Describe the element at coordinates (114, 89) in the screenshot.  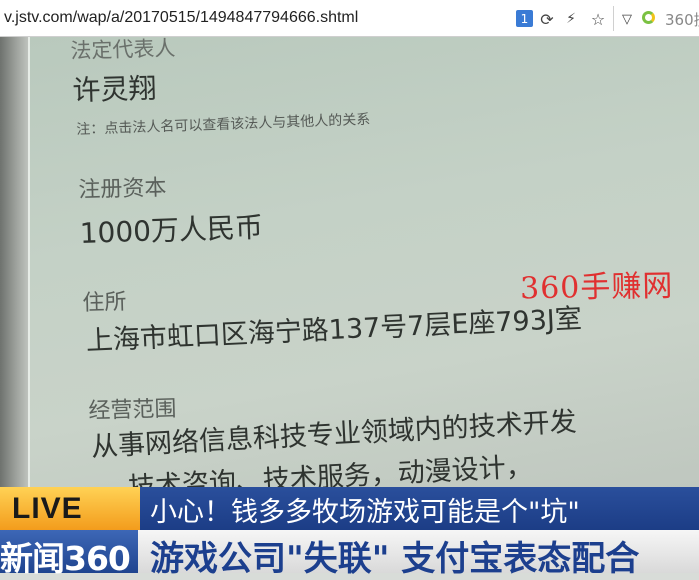
I see `legal-rep-value: 许灵翔` at that location.